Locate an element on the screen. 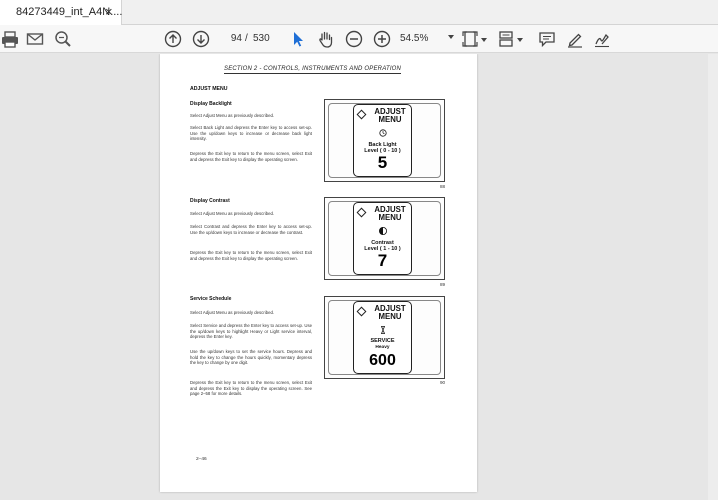  contrast-icon is located at coordinates (383, 231).